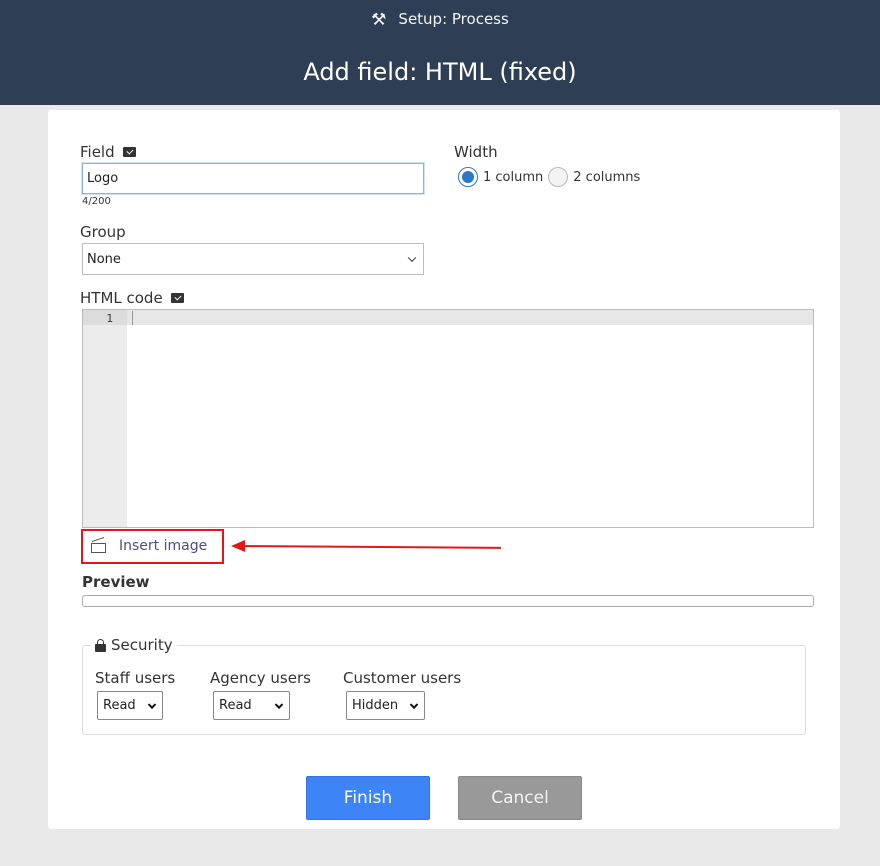 The image size is (880, 866). I want to click on page-title: Add field: HTML (fixed), so click(440, 72).